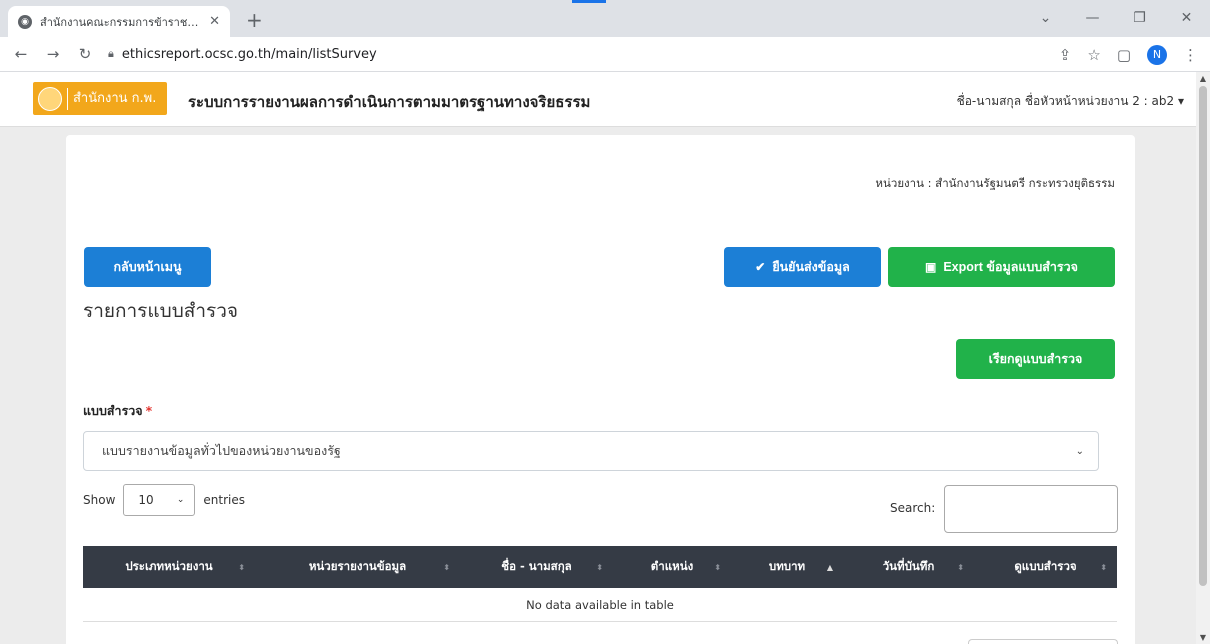 The height and width of the screenshot is (644, 1210). Describe the element at coordinates (111, 54) in the screenshot. I see `lock-icon: 🔒︎` at that location.